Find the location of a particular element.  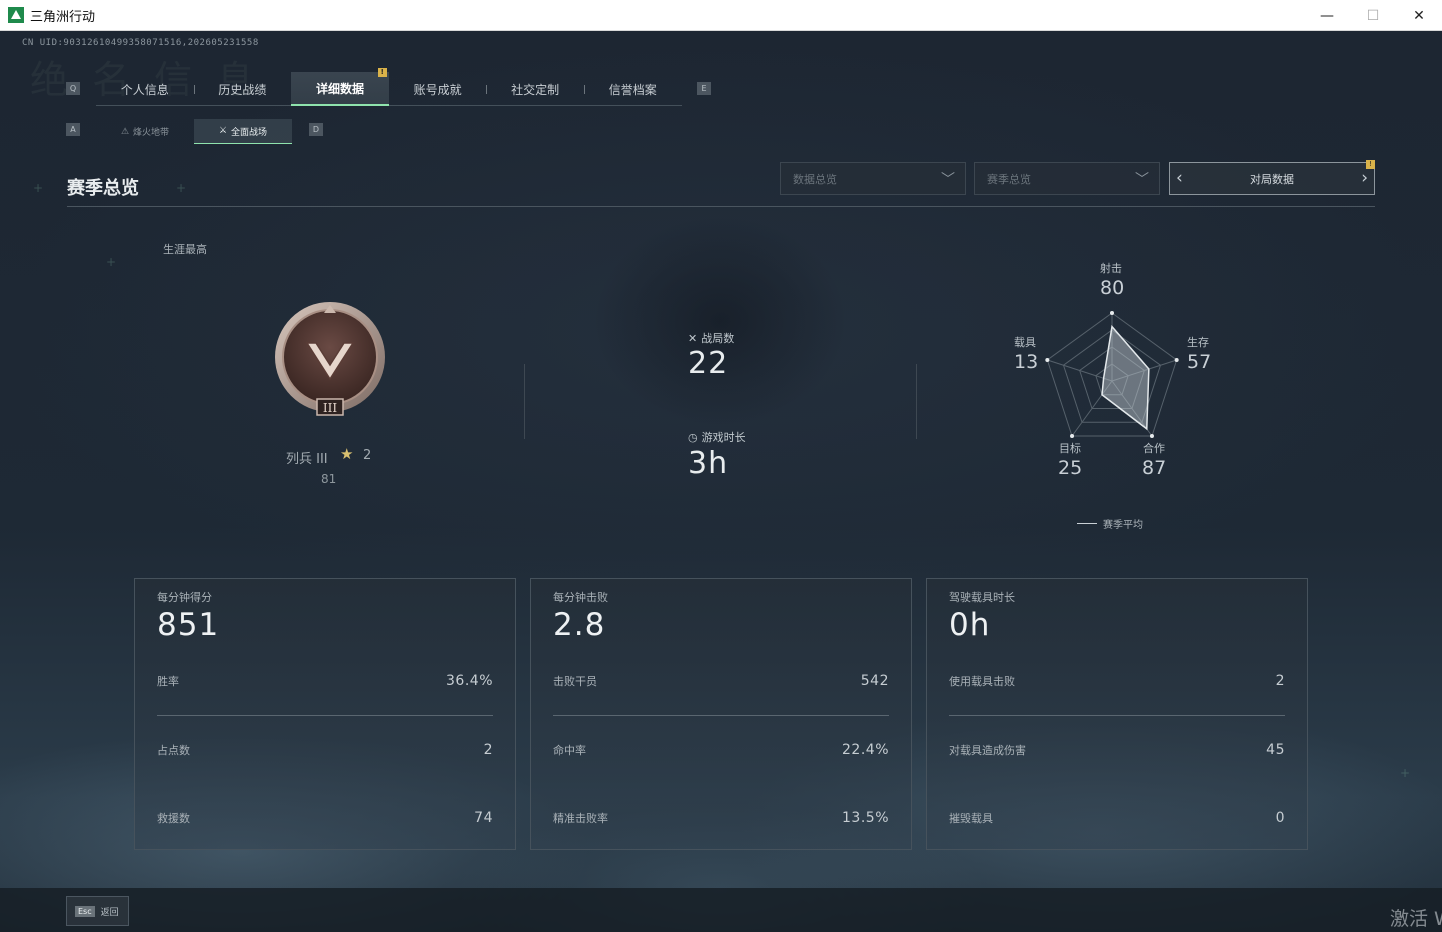

close-button: ✕ is located at coordinates (1419, 15).